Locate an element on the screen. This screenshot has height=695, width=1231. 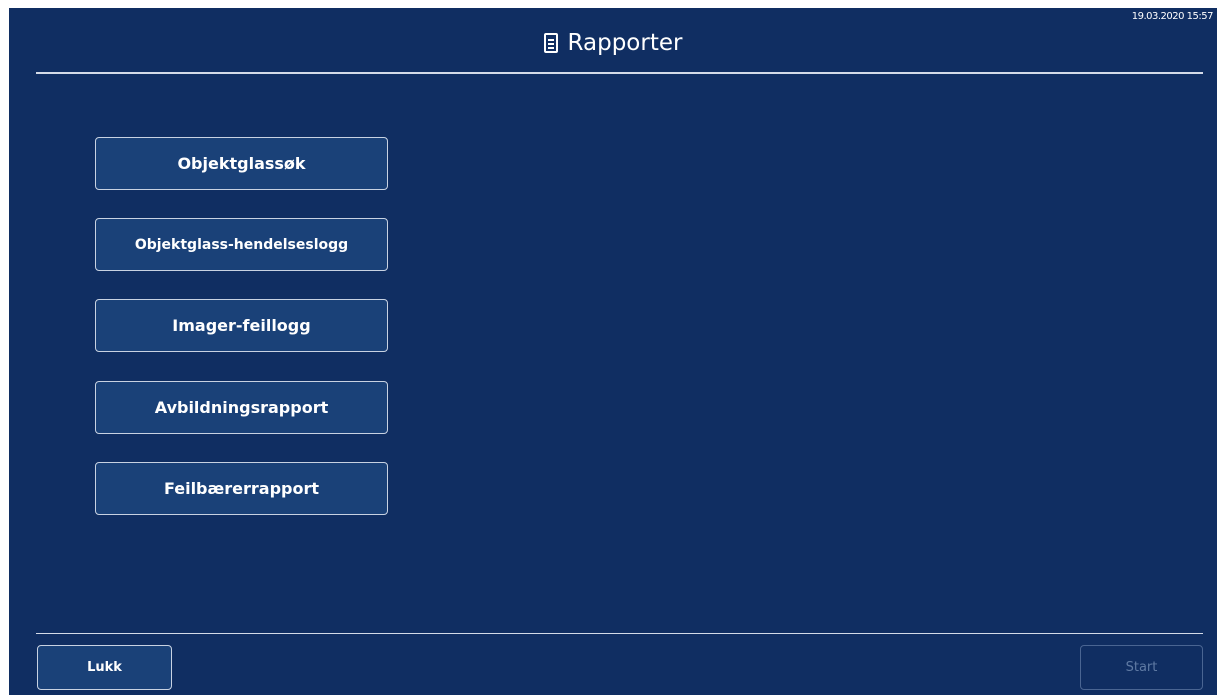
header-divider is located at coordinates (619, 73).